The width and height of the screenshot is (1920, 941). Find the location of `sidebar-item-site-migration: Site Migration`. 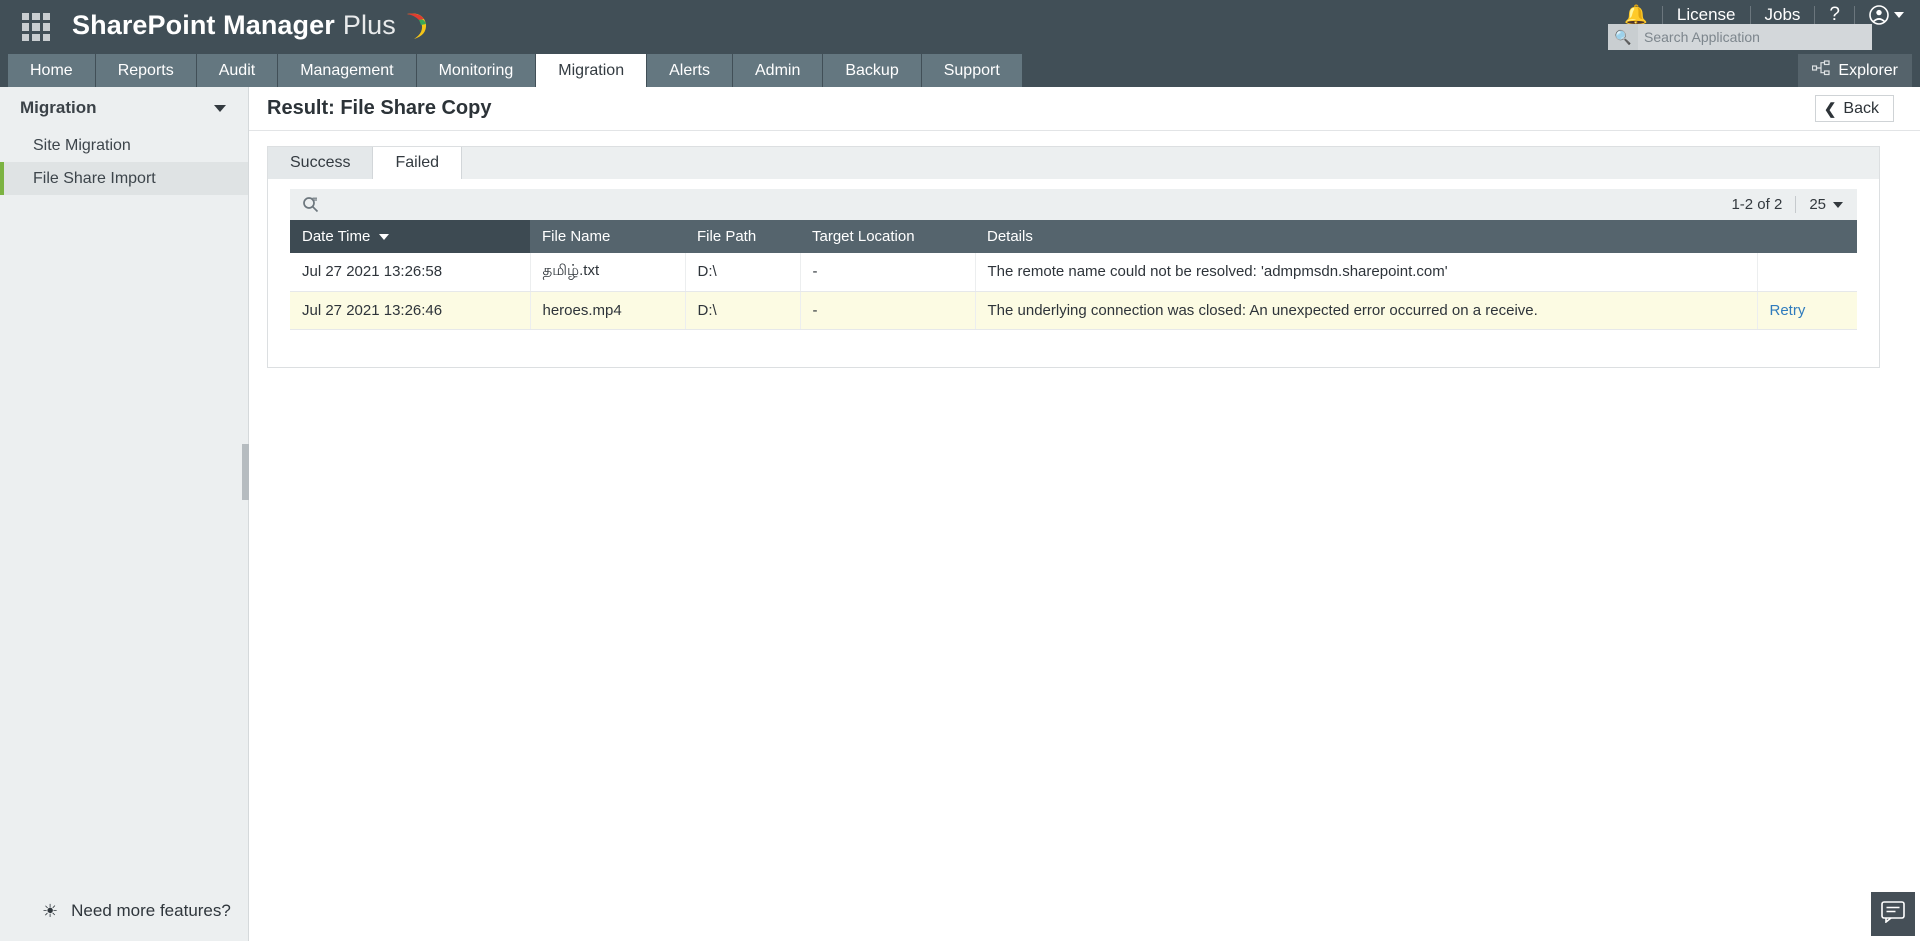

sidebar-item-site-migration: Site Migration is located at coordinates (124, 145).